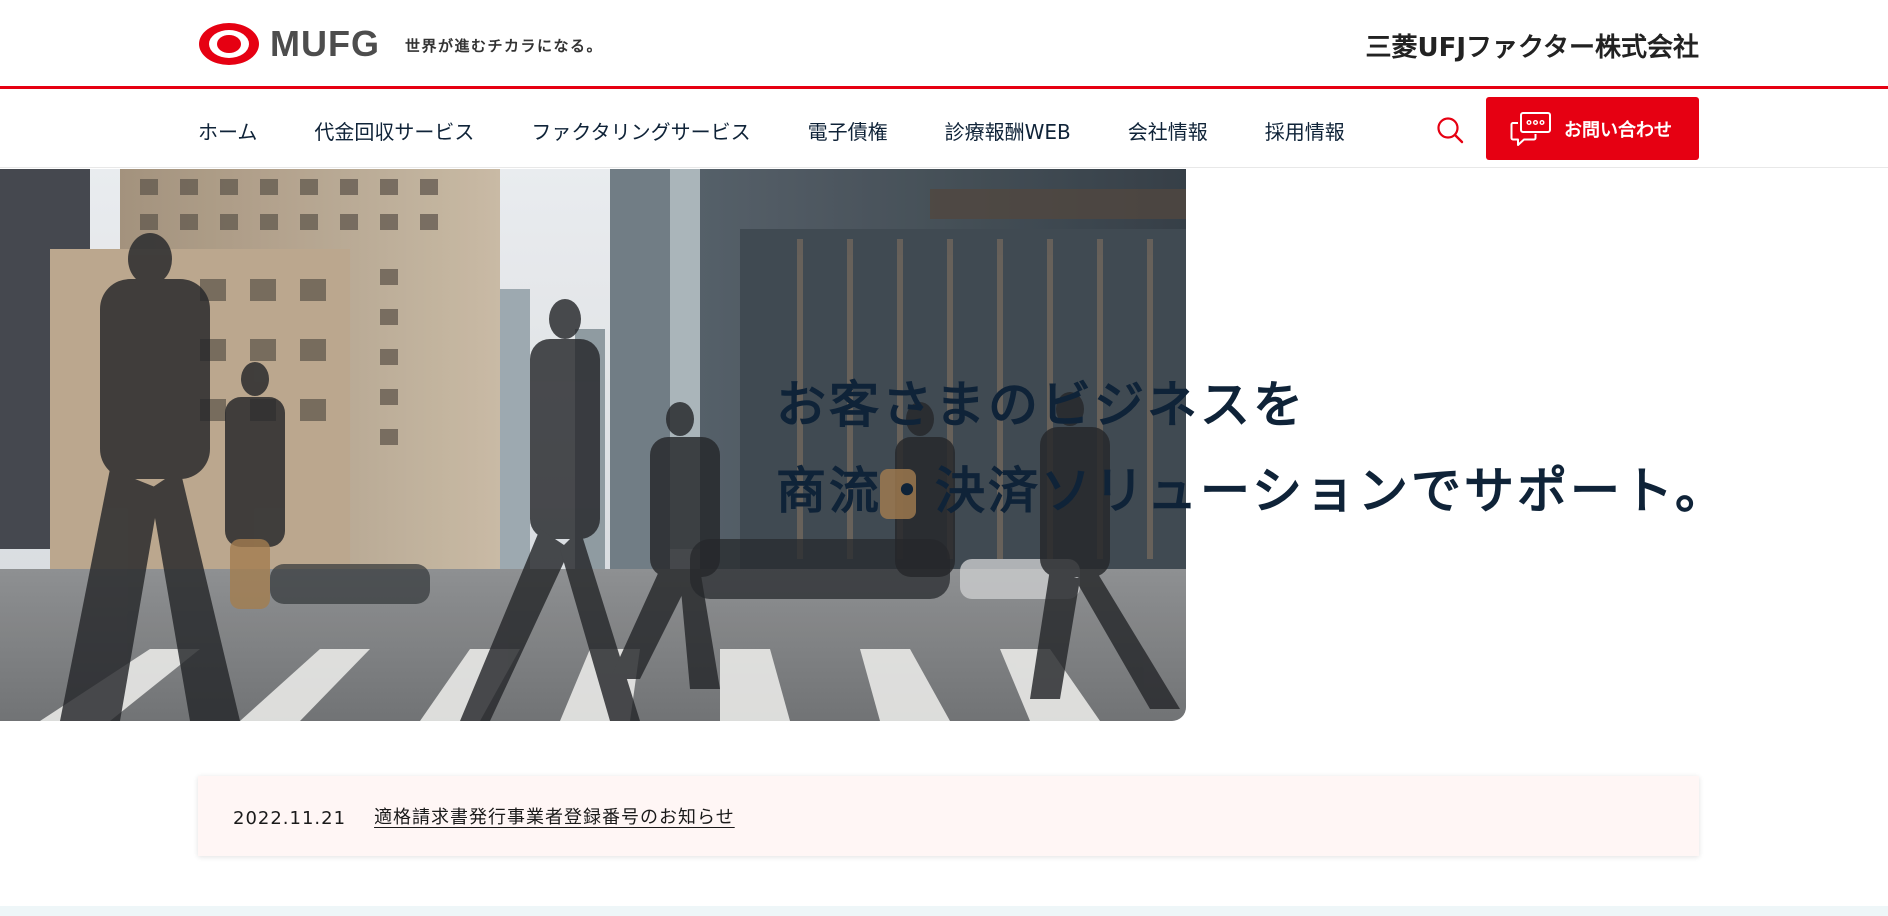  What do you see at coordinates (554, 816) in the screenshot?
I see `news-title-link: 適格請求書発行事業者登録番号のお知らせ` at bounding box center [554, 816].